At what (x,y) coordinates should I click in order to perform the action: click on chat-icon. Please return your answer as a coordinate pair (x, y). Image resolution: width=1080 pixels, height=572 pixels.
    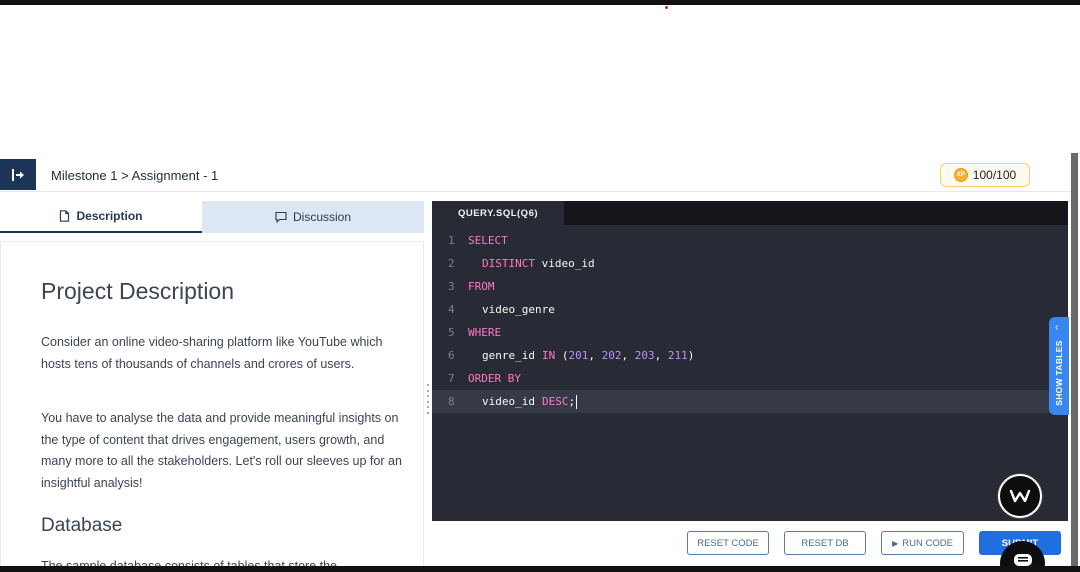
    Looking at the image, I should click on (1022, 560).